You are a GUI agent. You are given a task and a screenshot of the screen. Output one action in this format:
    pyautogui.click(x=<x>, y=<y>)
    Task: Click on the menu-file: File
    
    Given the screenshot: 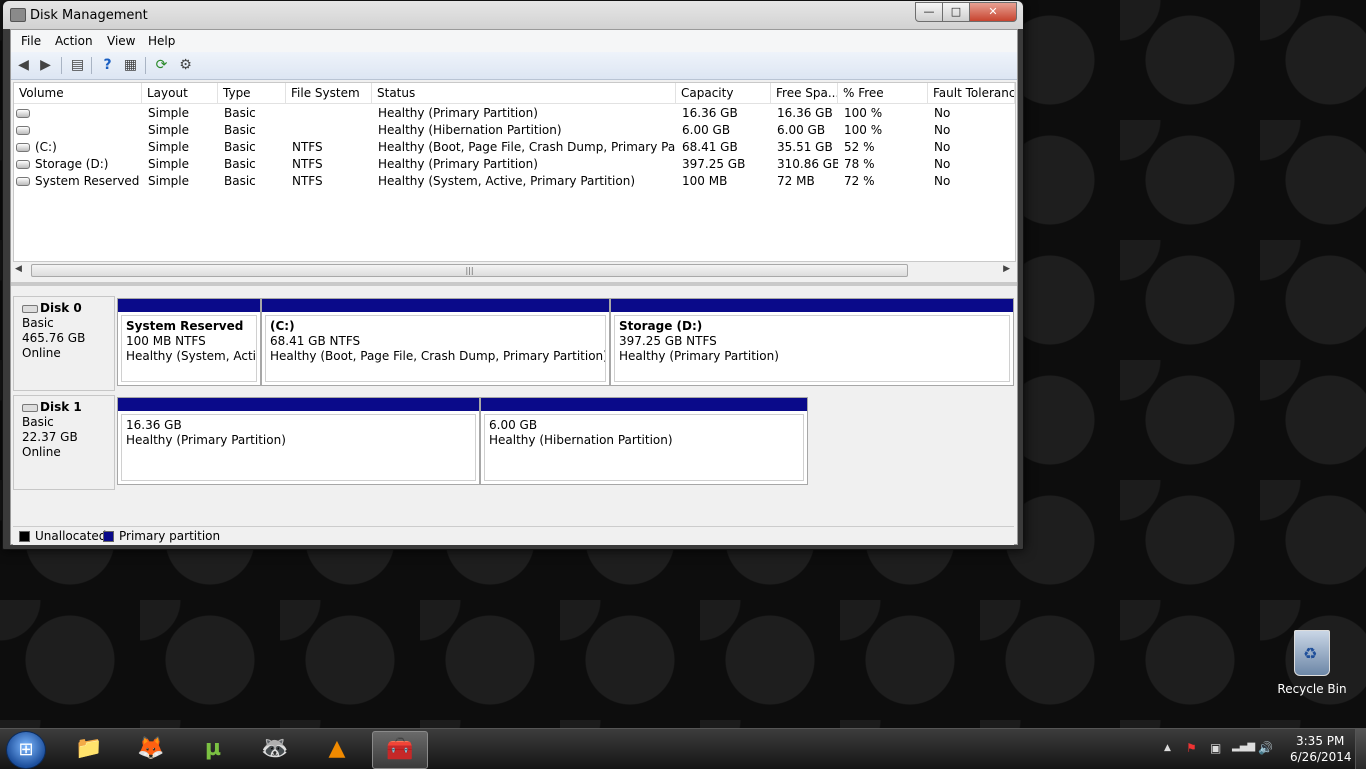 What is the action you would take?
    pyautogui.click(x=31, y=41)
    